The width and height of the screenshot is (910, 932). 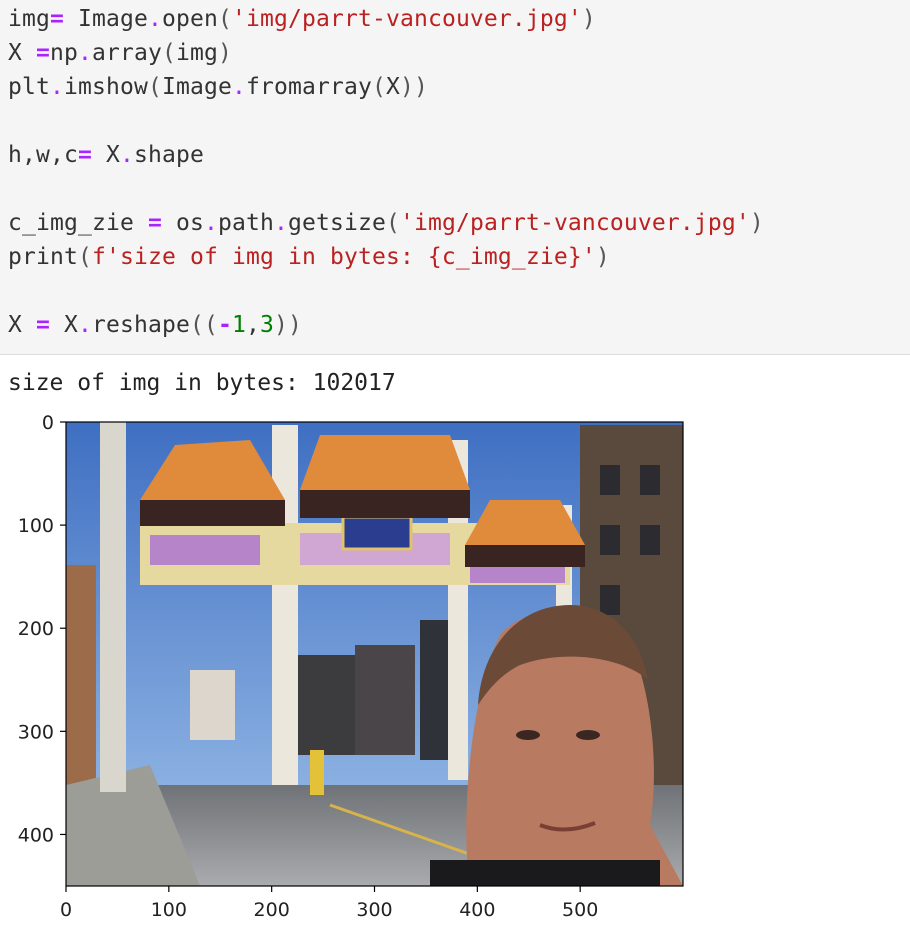 What do you see at coordinates (308, 87) in the screenshot?
I see `code-token: fromarray` at bounding box center [308, 87].